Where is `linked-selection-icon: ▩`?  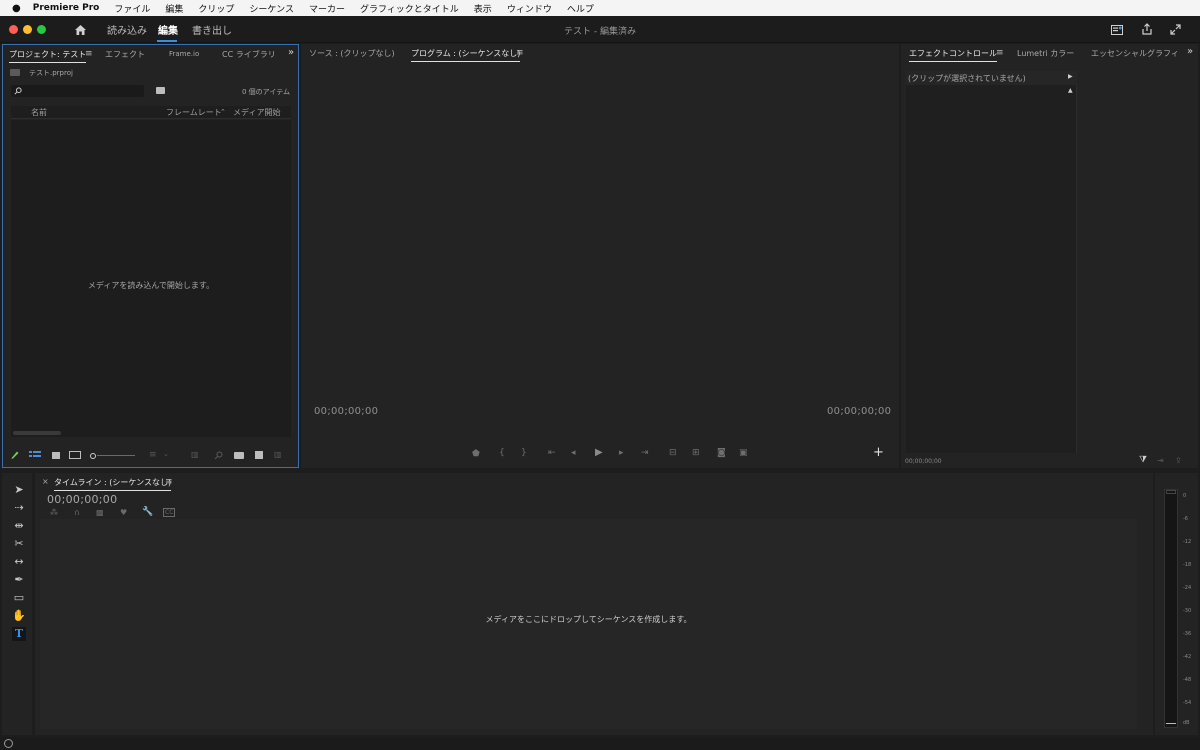
linked-selection-icon: ▩ is located at coordinates (100, 512).